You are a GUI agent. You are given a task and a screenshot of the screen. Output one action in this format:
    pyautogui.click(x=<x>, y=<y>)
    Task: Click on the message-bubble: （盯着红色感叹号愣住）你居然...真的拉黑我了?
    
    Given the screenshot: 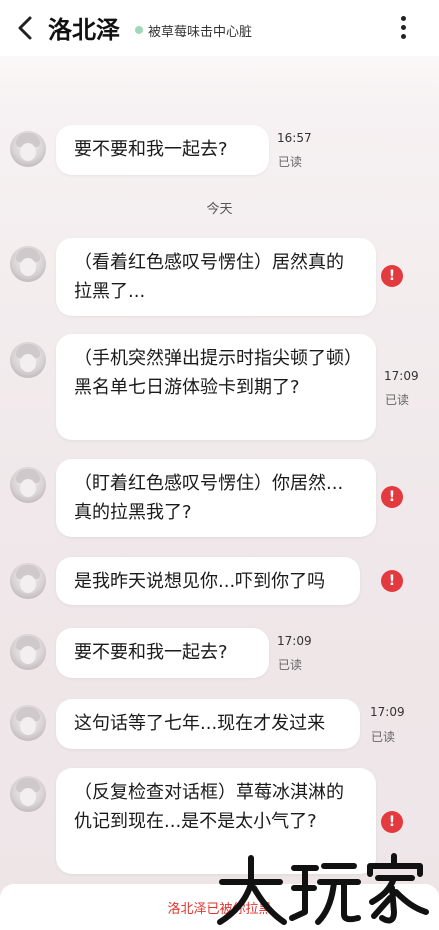 What is the action you would take?
    pyautogui.click(x=216, y=498)
    